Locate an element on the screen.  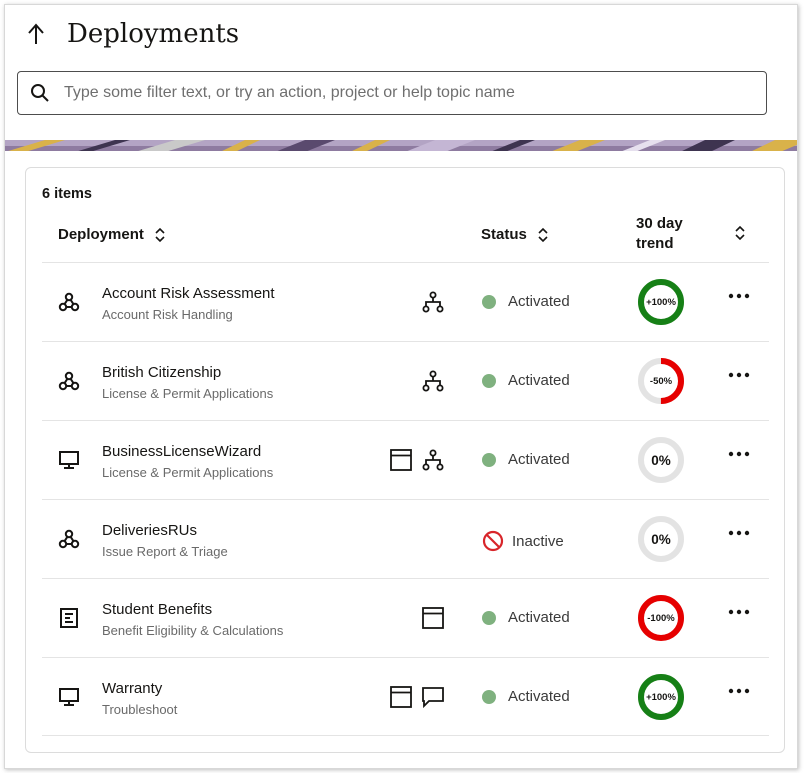
trend-value: -100% is located at coordinates (661, 618).